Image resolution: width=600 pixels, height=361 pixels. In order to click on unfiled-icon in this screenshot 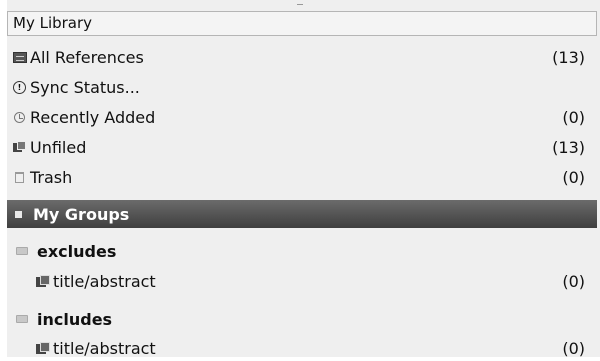, I will do `click(19, 147)`.